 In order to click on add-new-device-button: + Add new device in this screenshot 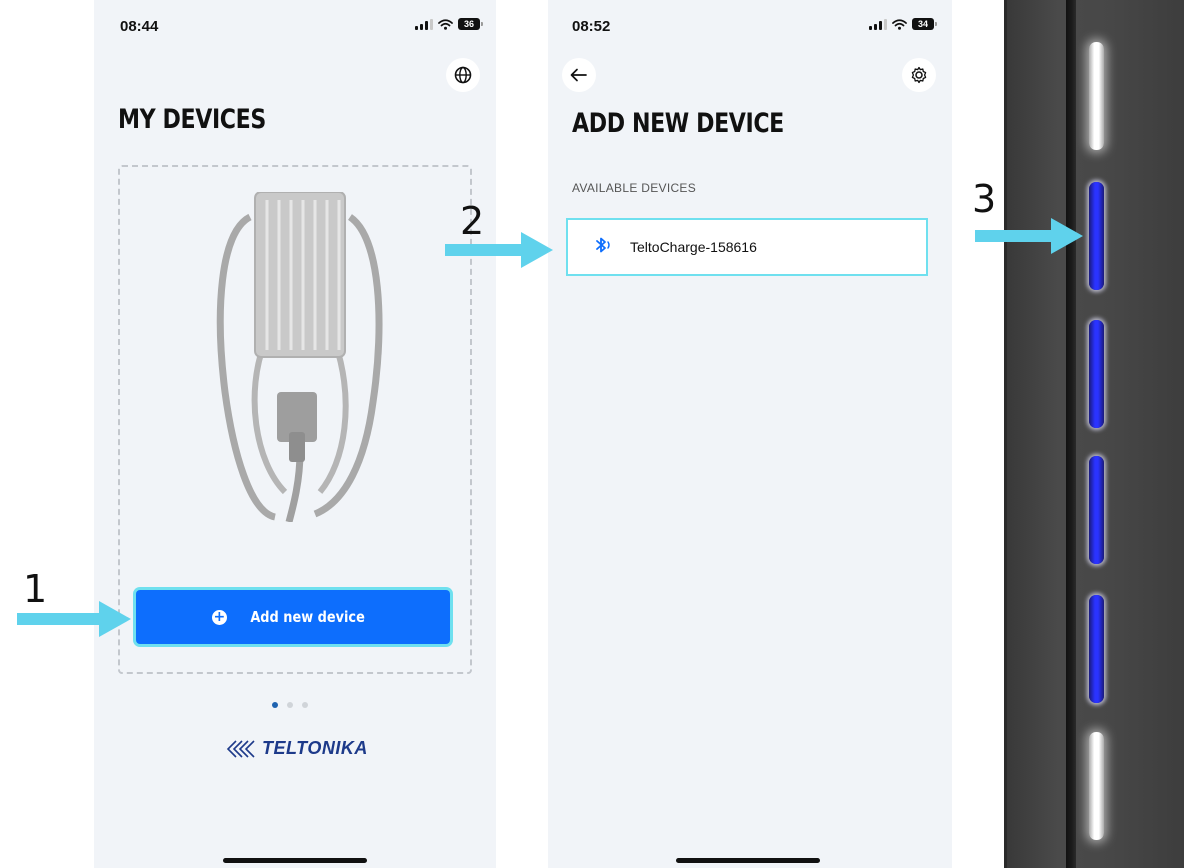, I will do `click(293, 617)`.